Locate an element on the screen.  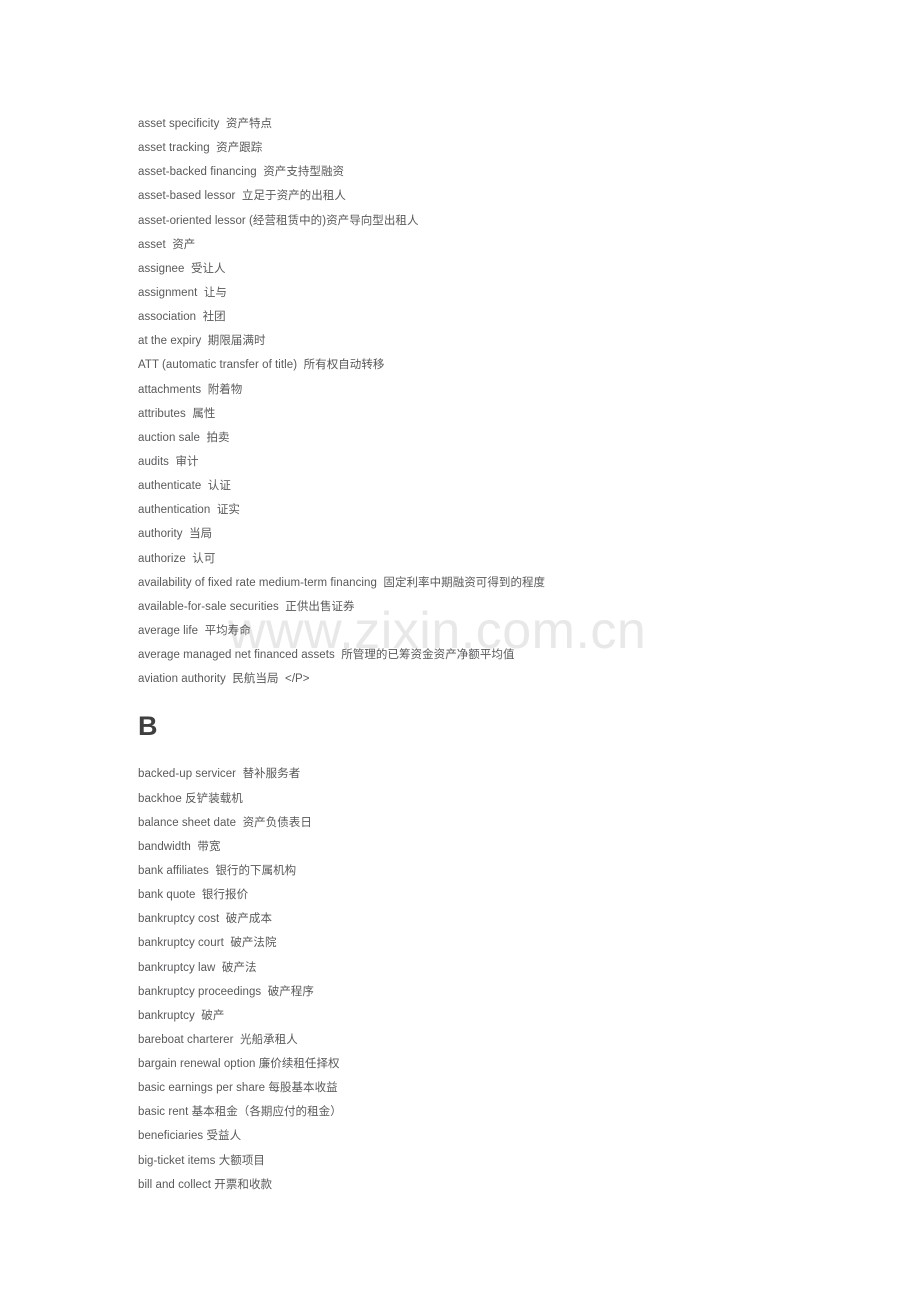
entry-definition: 受益人 is located at coordinates (224, 1136).